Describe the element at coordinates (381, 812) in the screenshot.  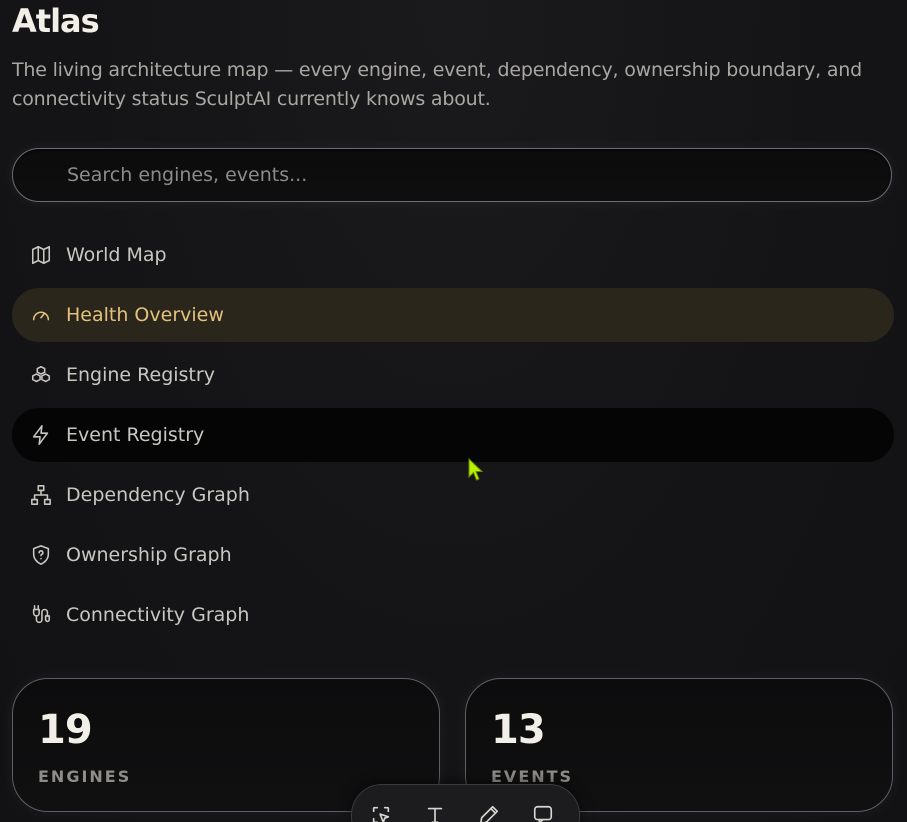
I see `select-icon` at that location.